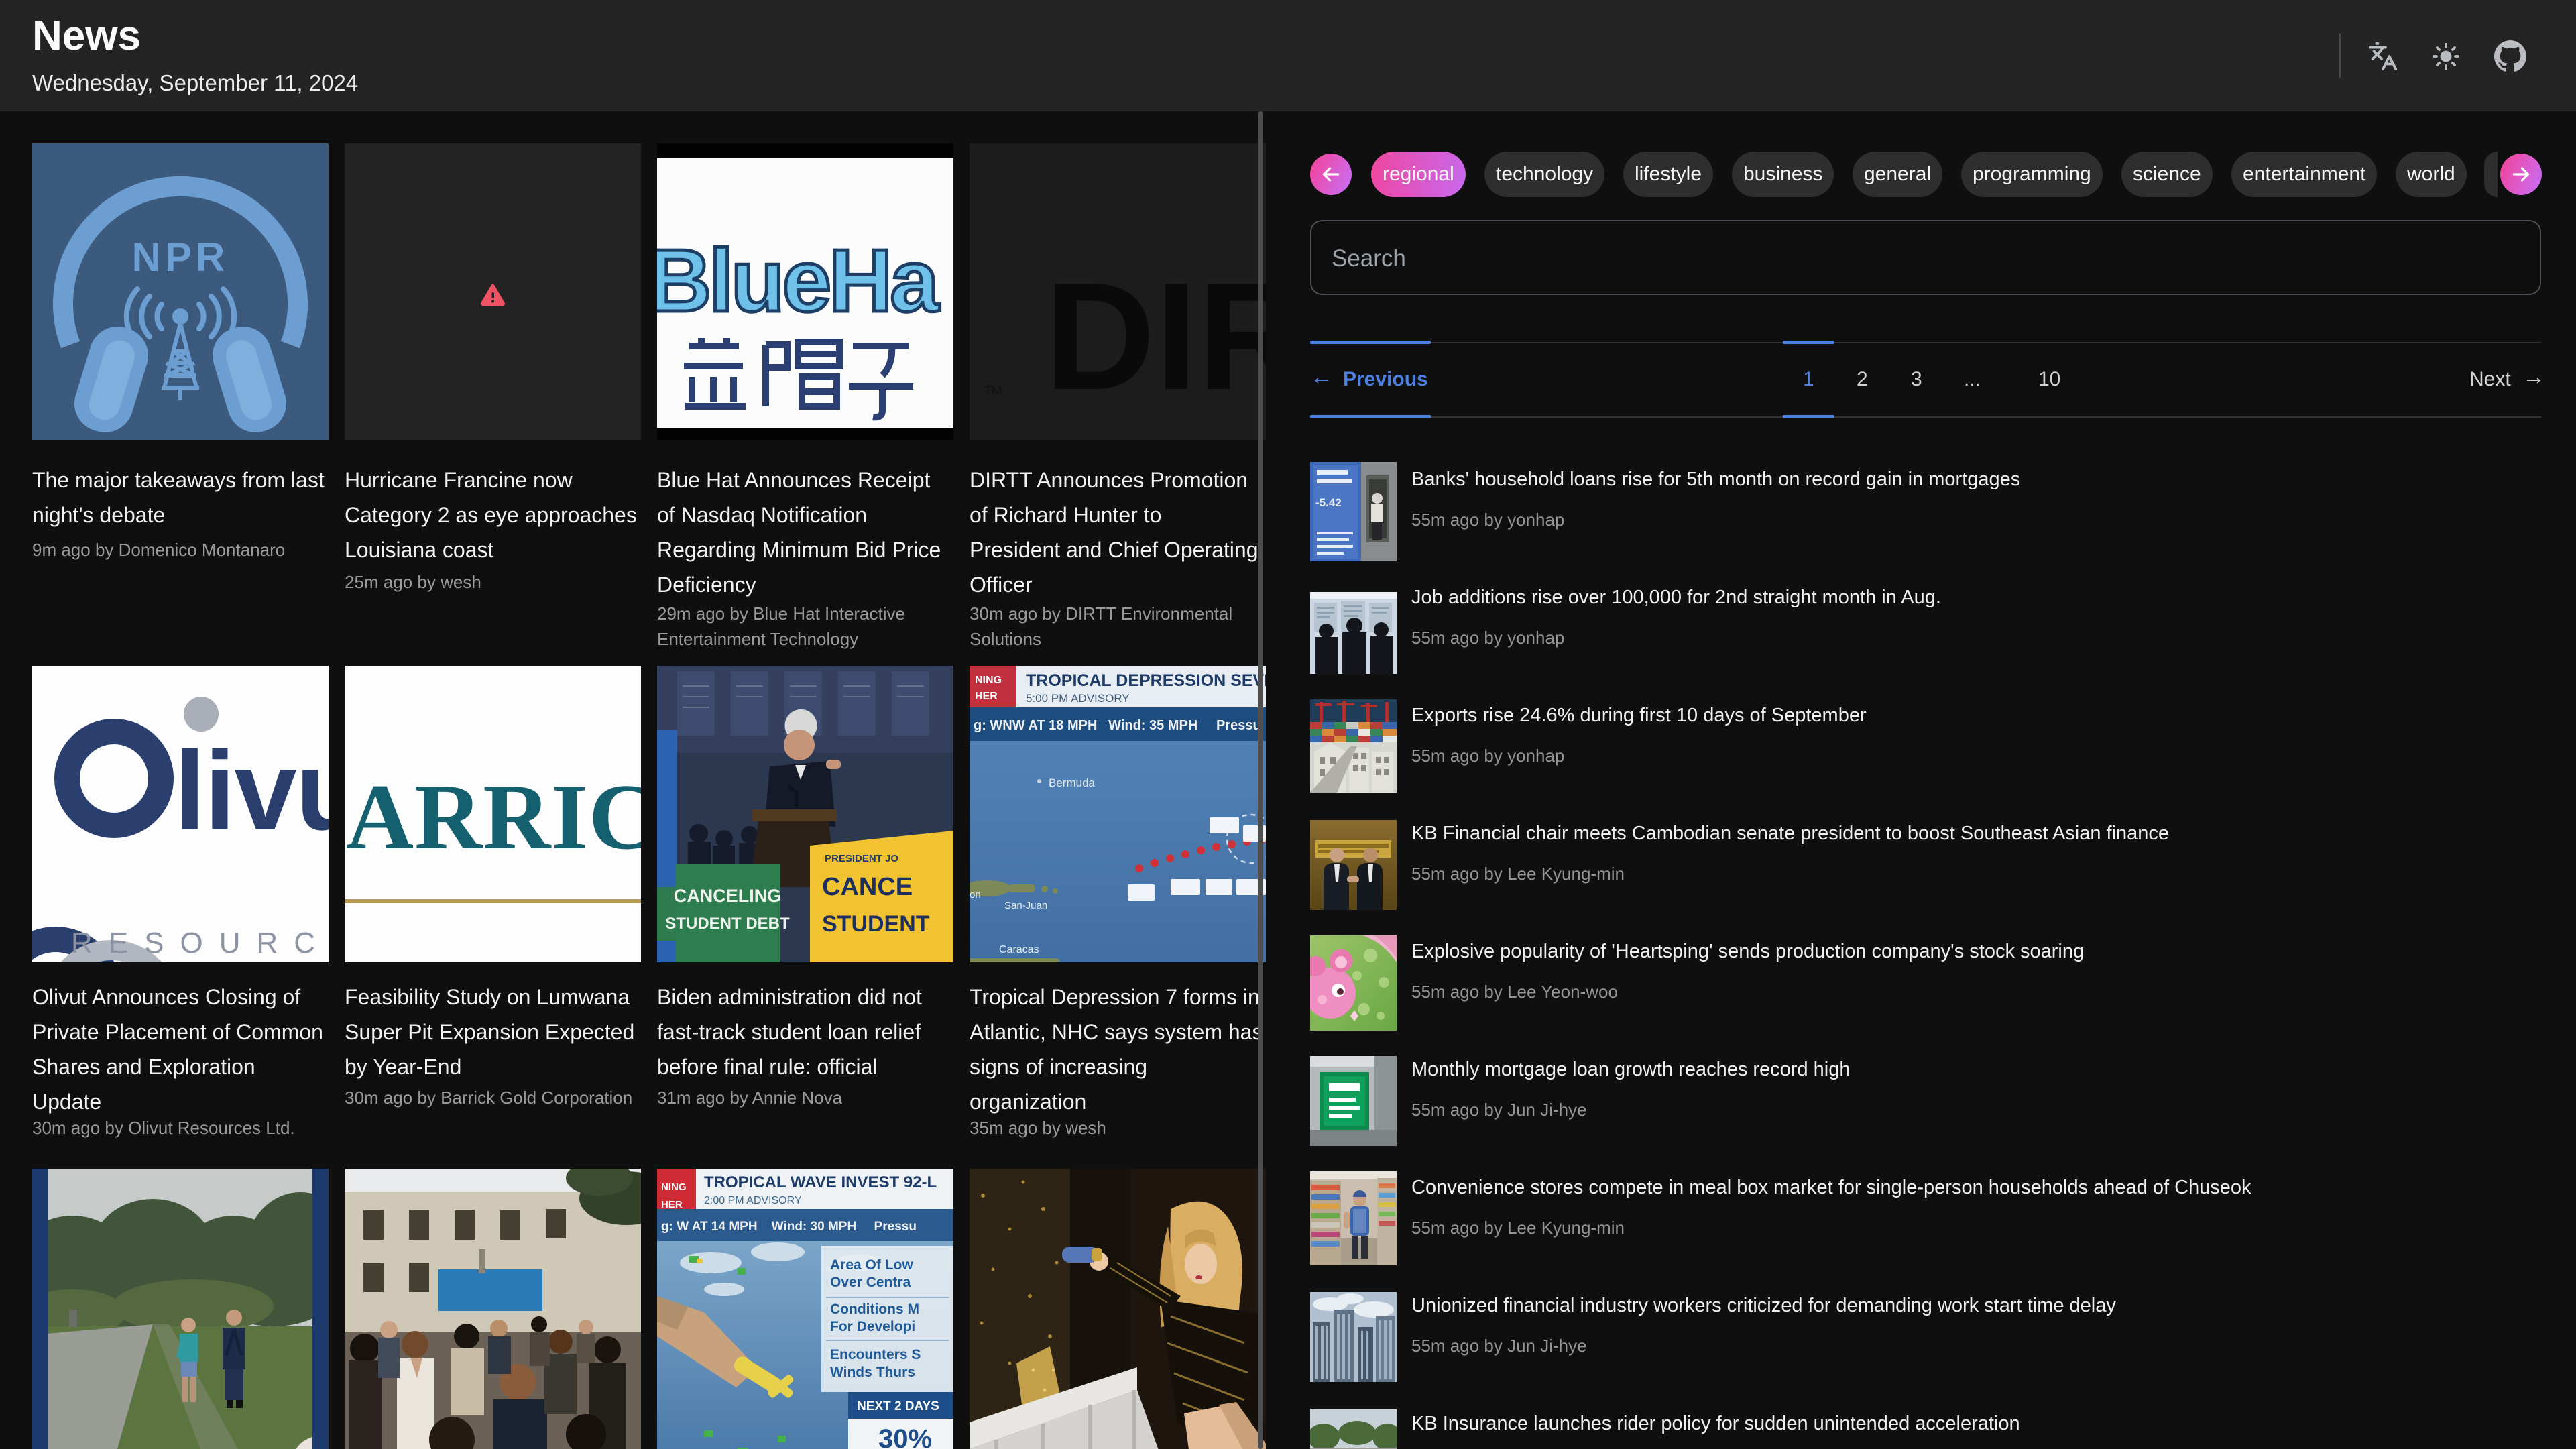  I want to click on svg-text: STUDENT DEBT, so click(727, 924).